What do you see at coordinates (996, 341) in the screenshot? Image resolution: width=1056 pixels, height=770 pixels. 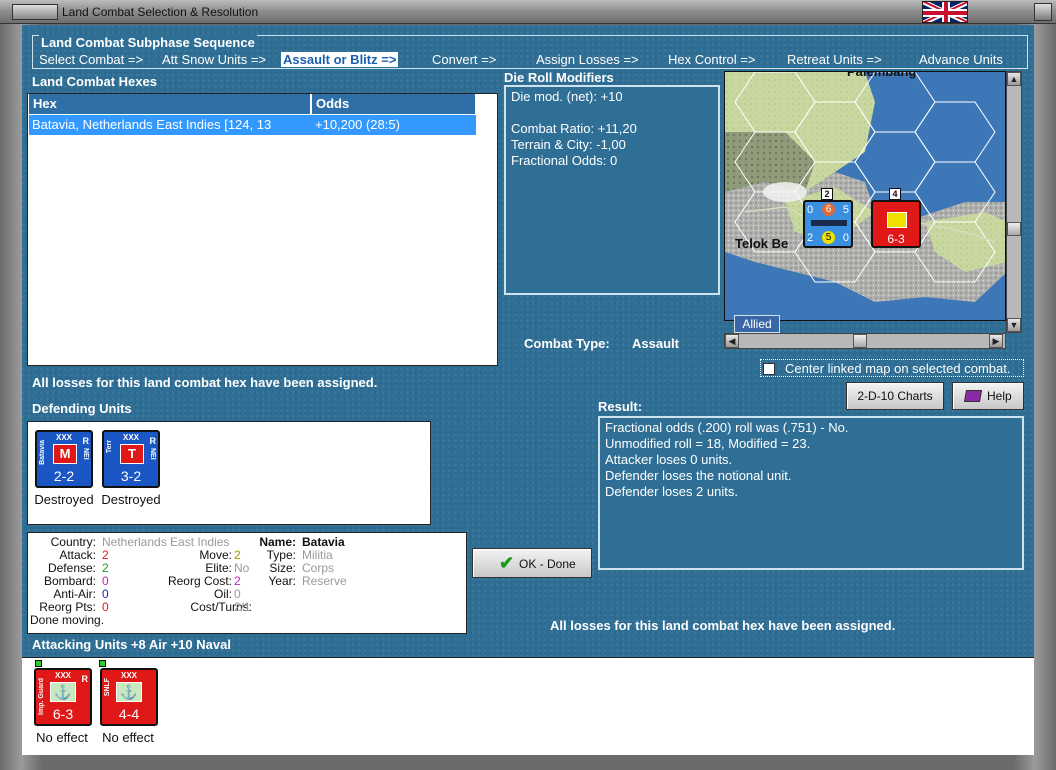 I see `scroll-right-icon: ▶` at bounding box center [996, 341].